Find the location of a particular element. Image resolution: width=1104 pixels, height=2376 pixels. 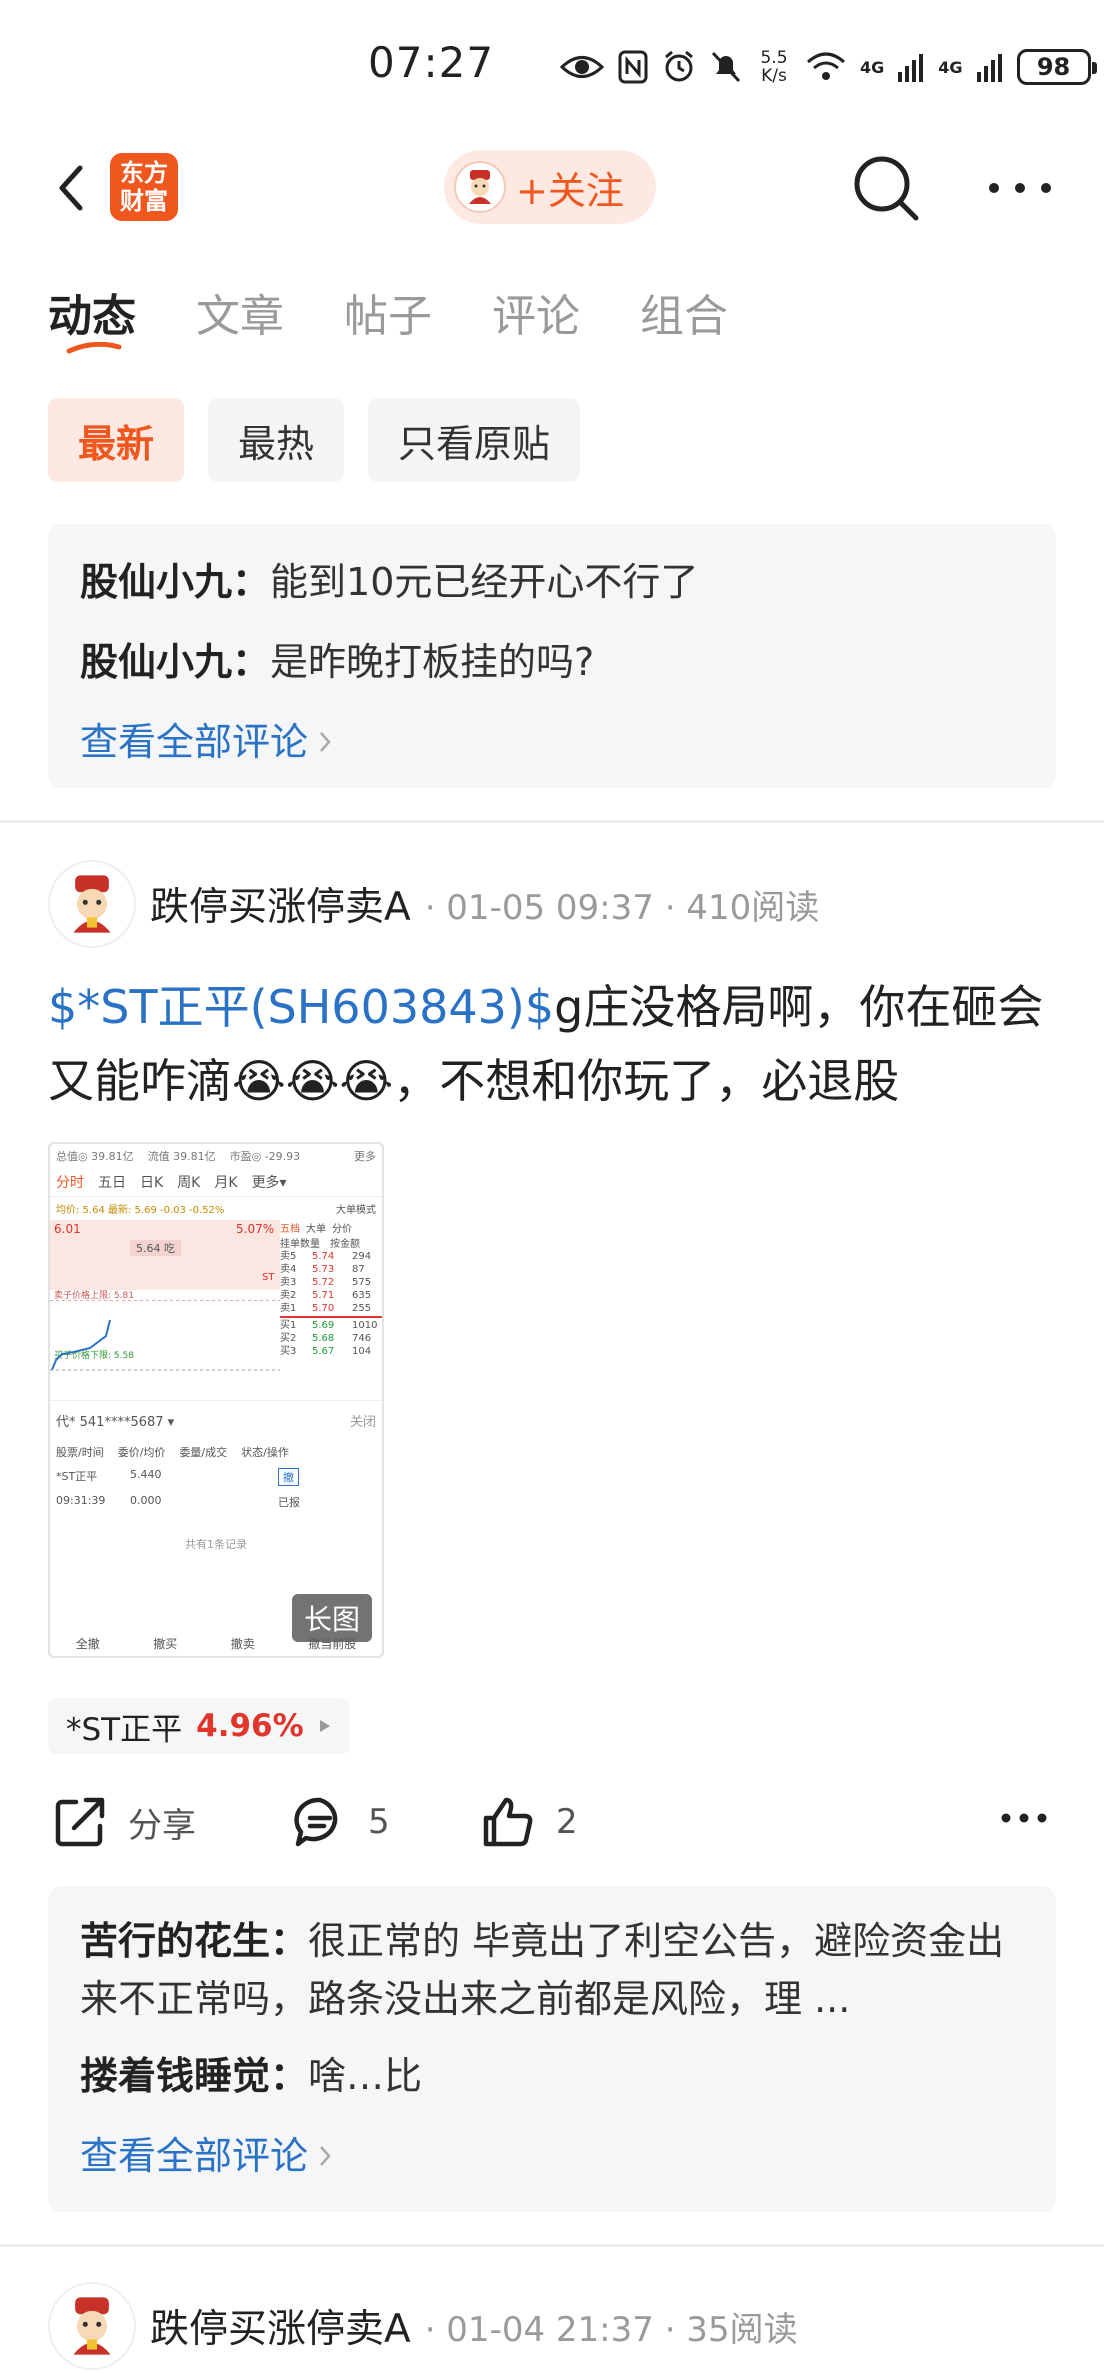

signal-1-icon is located at coordinates (911, 68).